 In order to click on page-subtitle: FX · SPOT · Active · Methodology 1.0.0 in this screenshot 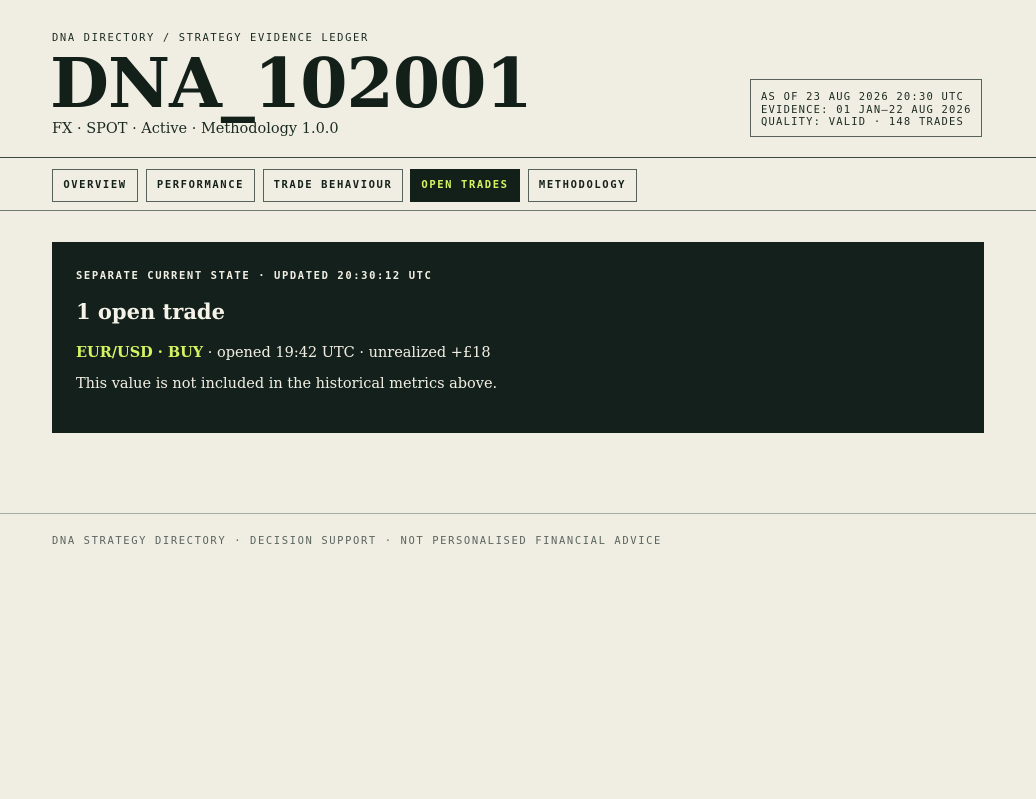, I will do `click(195, 129)`.